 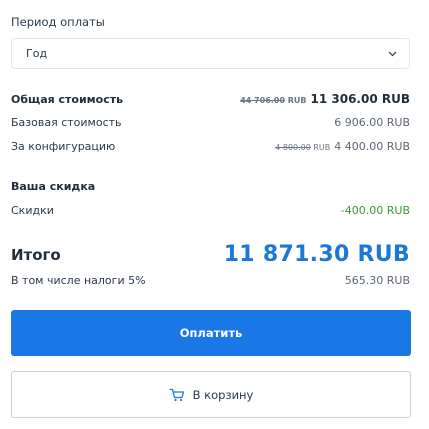 What do you see at coordinates (316, 254) in the screenshot?
I see `grand-total-value: 11 871.30 RUB` at bounding box center [316, 254].